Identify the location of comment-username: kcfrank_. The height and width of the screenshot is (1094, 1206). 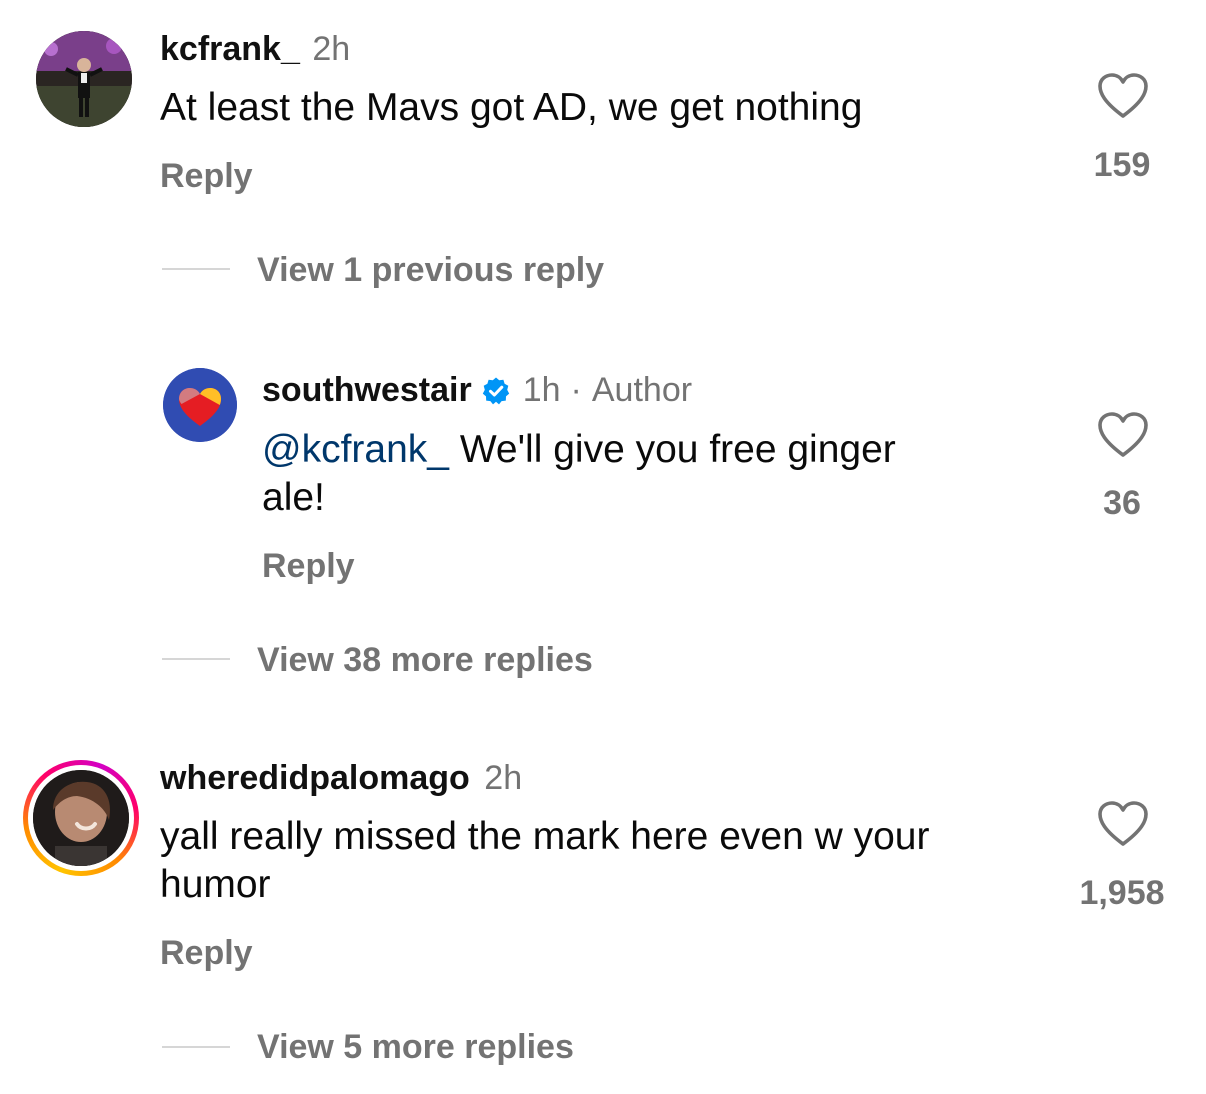
(230, 49).